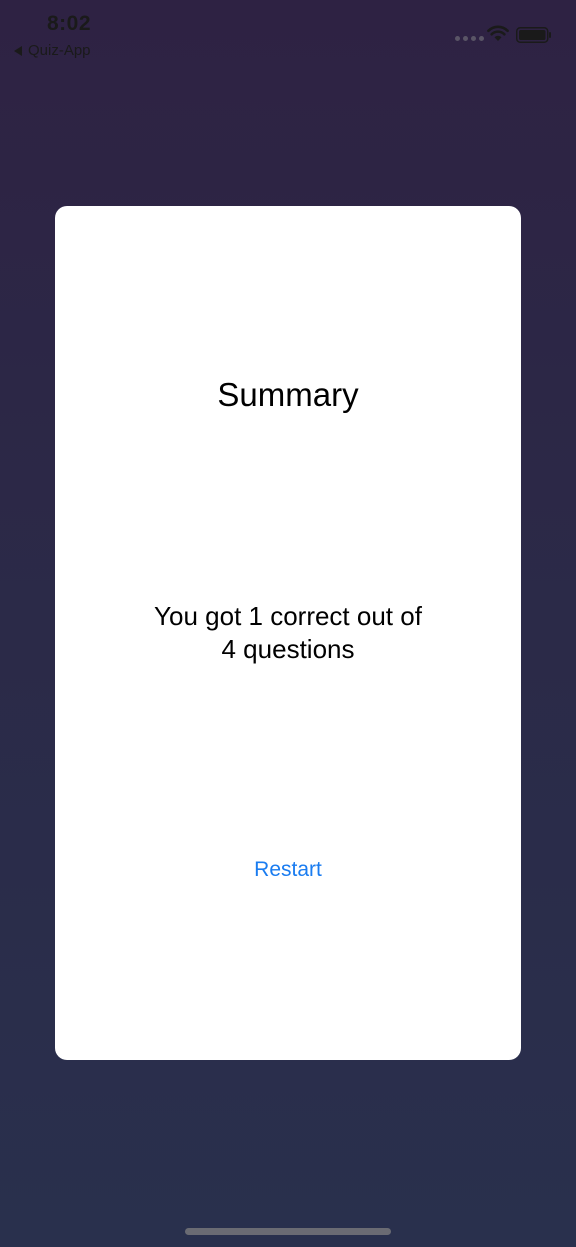 The width and height of the screenshot is (576, 1247). I want to click on battery-icon, so click(533, 35).